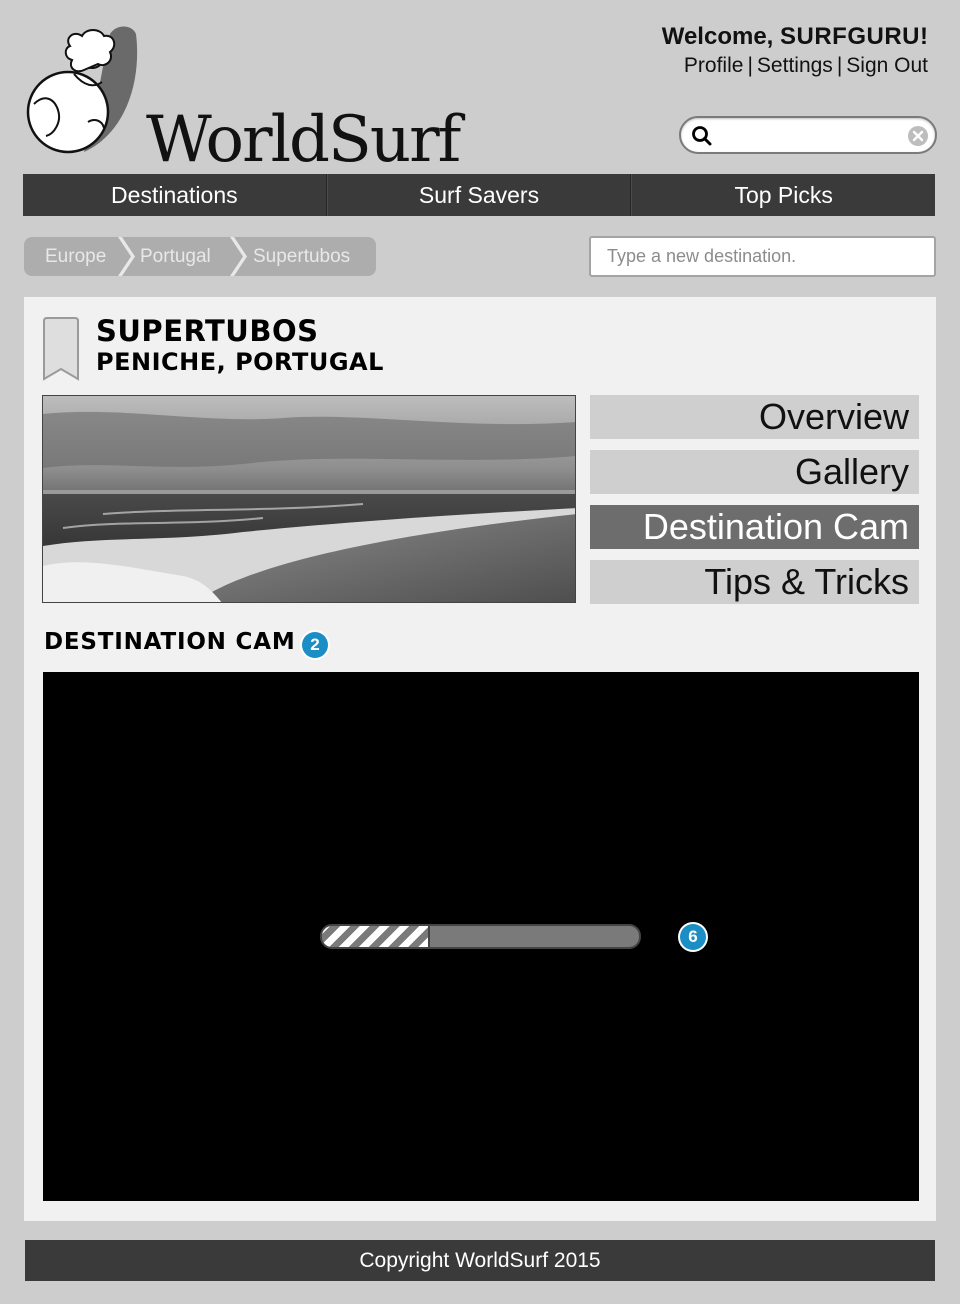 Image resolution: width=960 pixels, height=1304 pixels. I want to click on clear-search-icon, so click(918, 136).